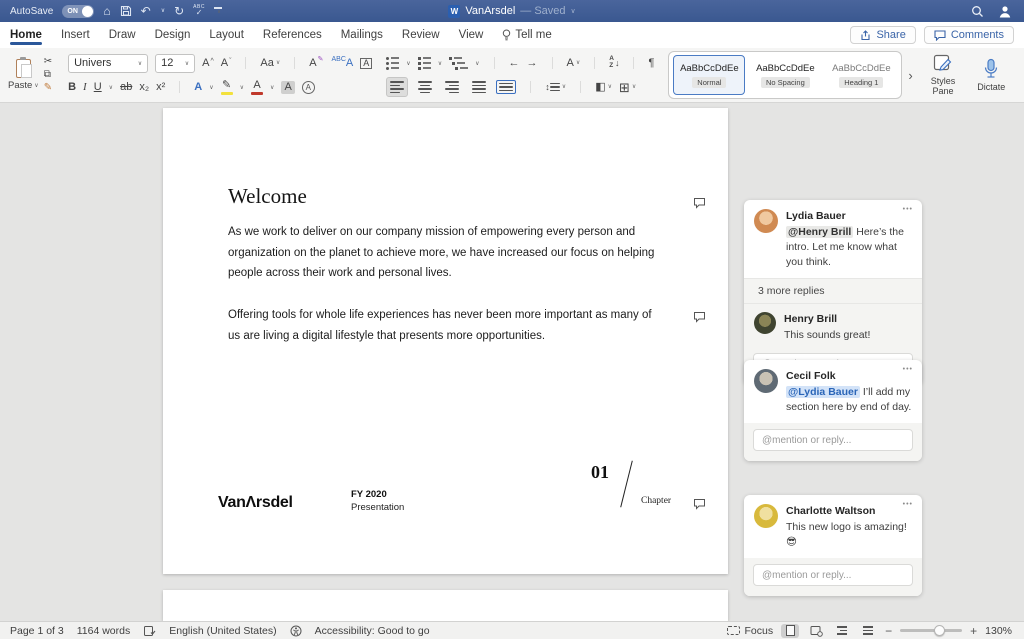 Image resolution: width=1024 pixels, height=639 pixels. What do you see at coordinates (749, 631) in the screenshot?
I see `focus-button: Focus` at bounding box center [749, 631].